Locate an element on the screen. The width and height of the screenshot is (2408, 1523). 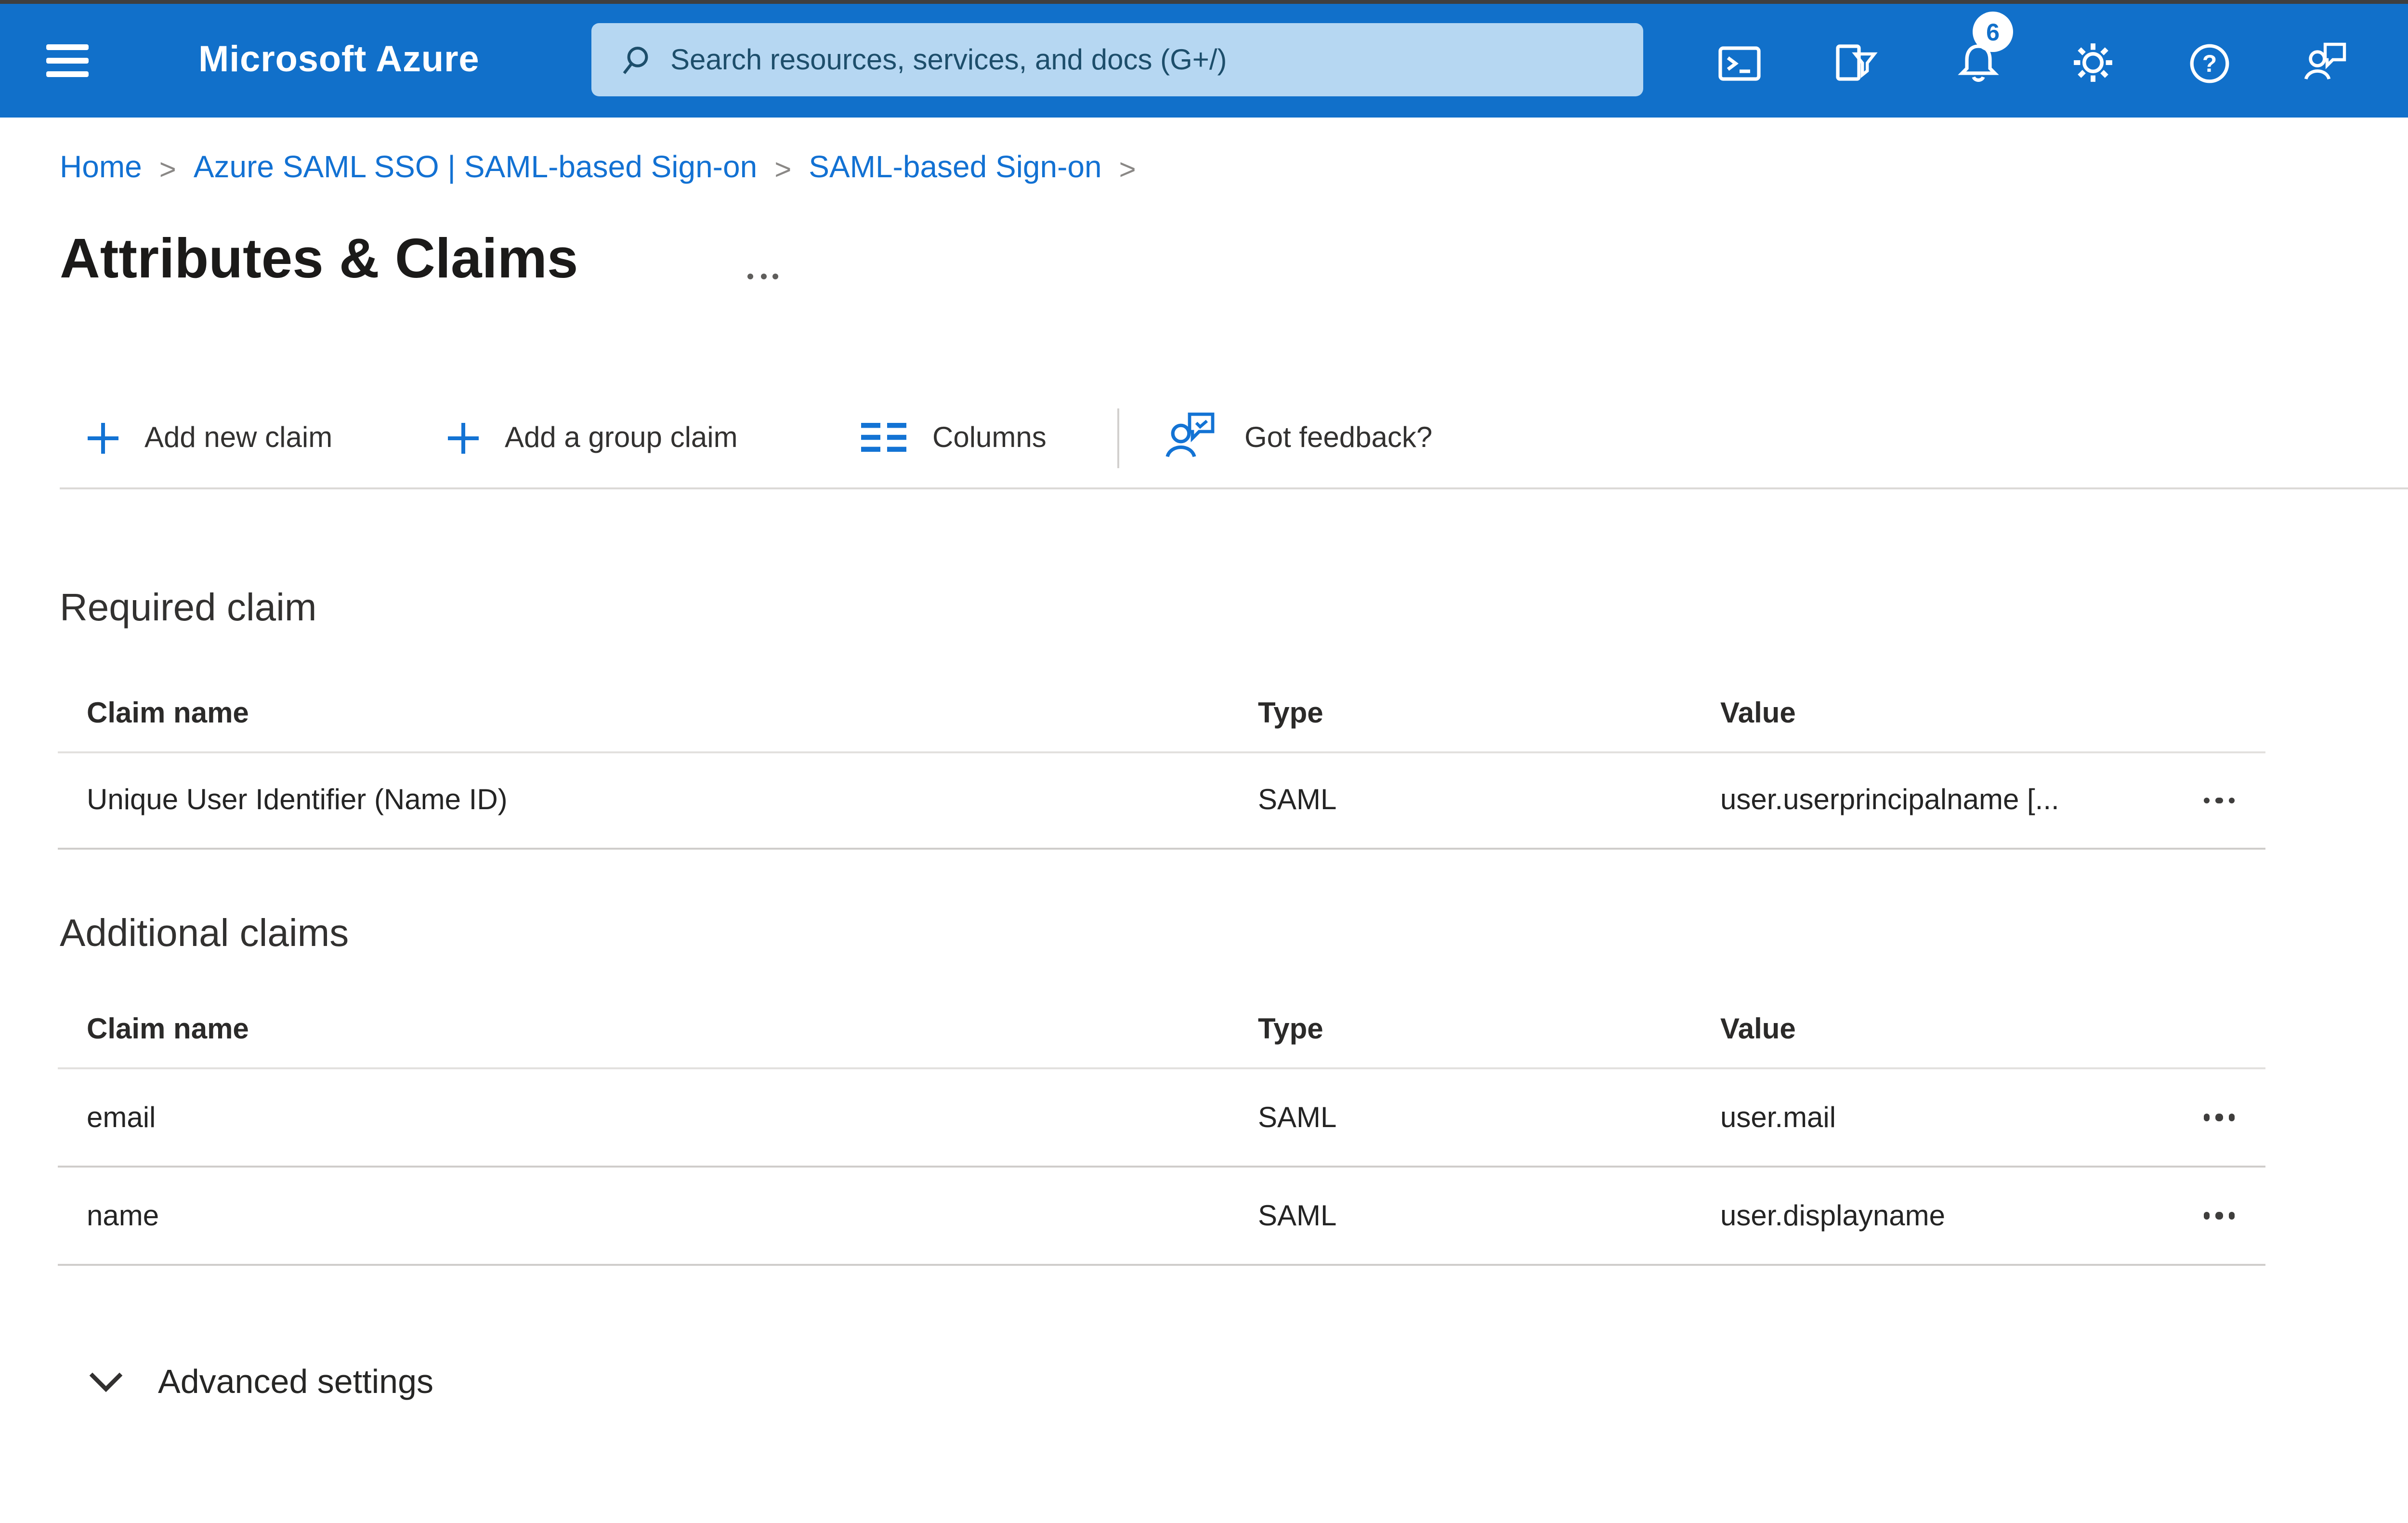
cloud-shell-icon is located at coordinates (1739, 63).